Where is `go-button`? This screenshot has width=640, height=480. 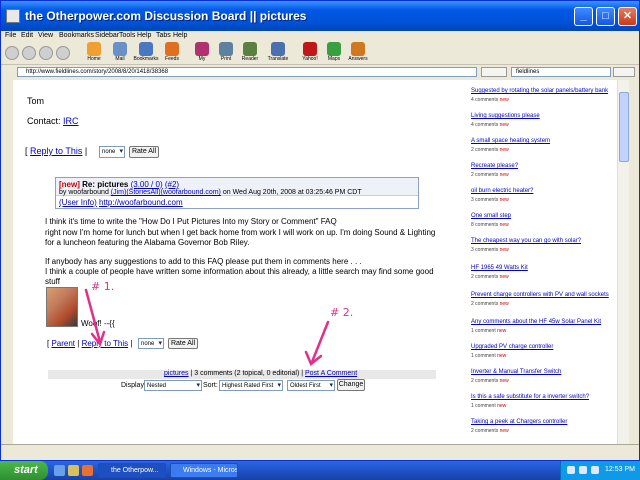 go-button is located at coordinates (494, 72).